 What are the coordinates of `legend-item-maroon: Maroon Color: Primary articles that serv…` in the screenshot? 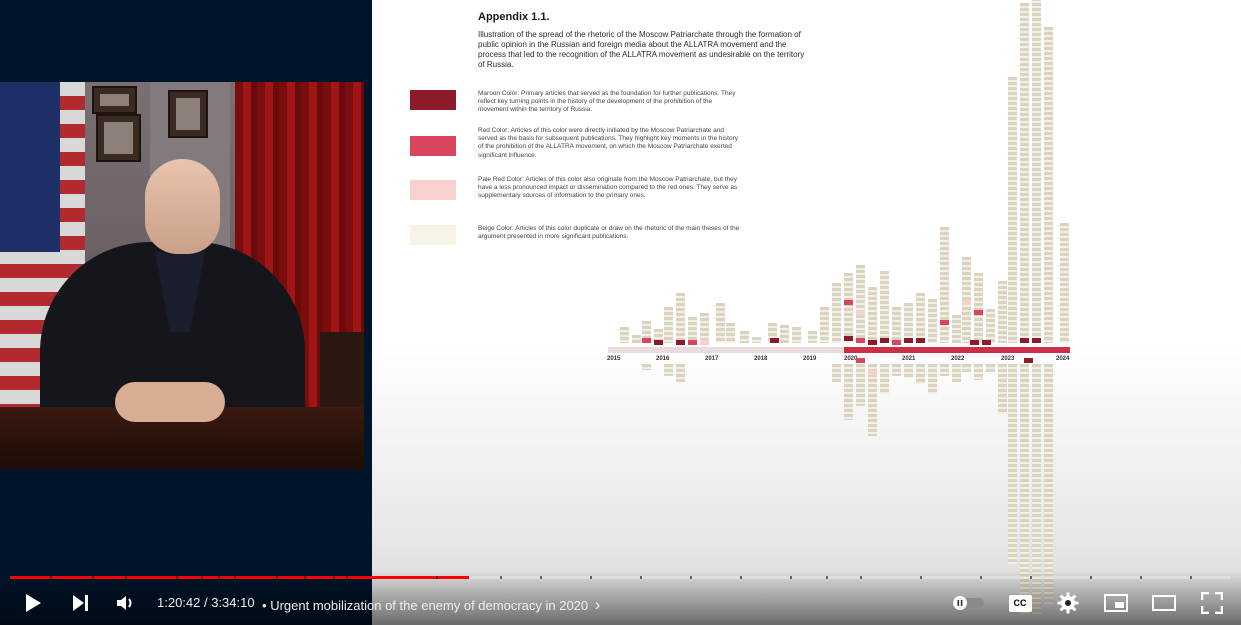 It's located at (580, 110).